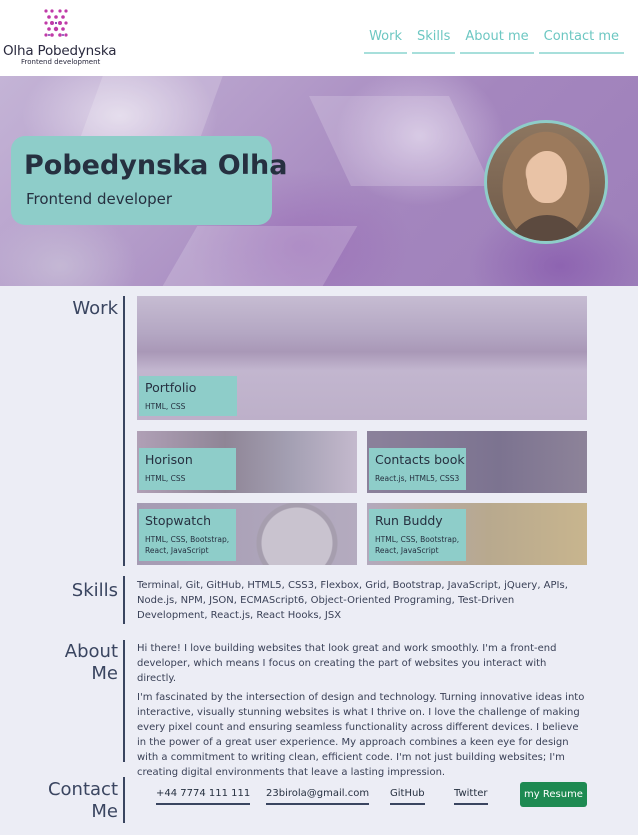  I want to click on hero-name: Pobedynska Olha, so click(156, 165).